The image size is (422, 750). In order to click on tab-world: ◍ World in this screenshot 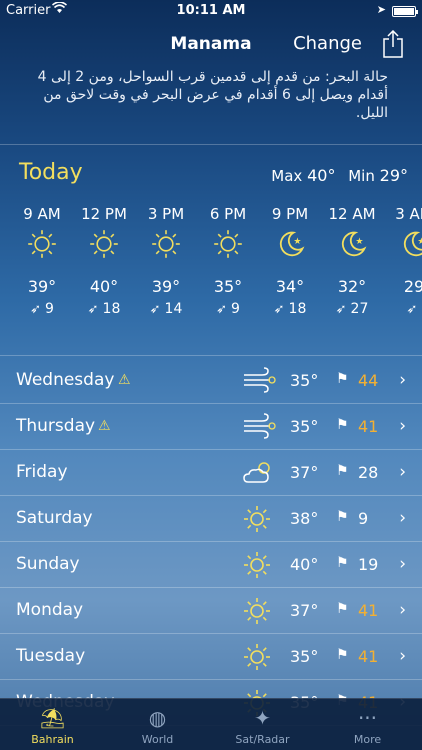, I will do `click(157, 724)`.